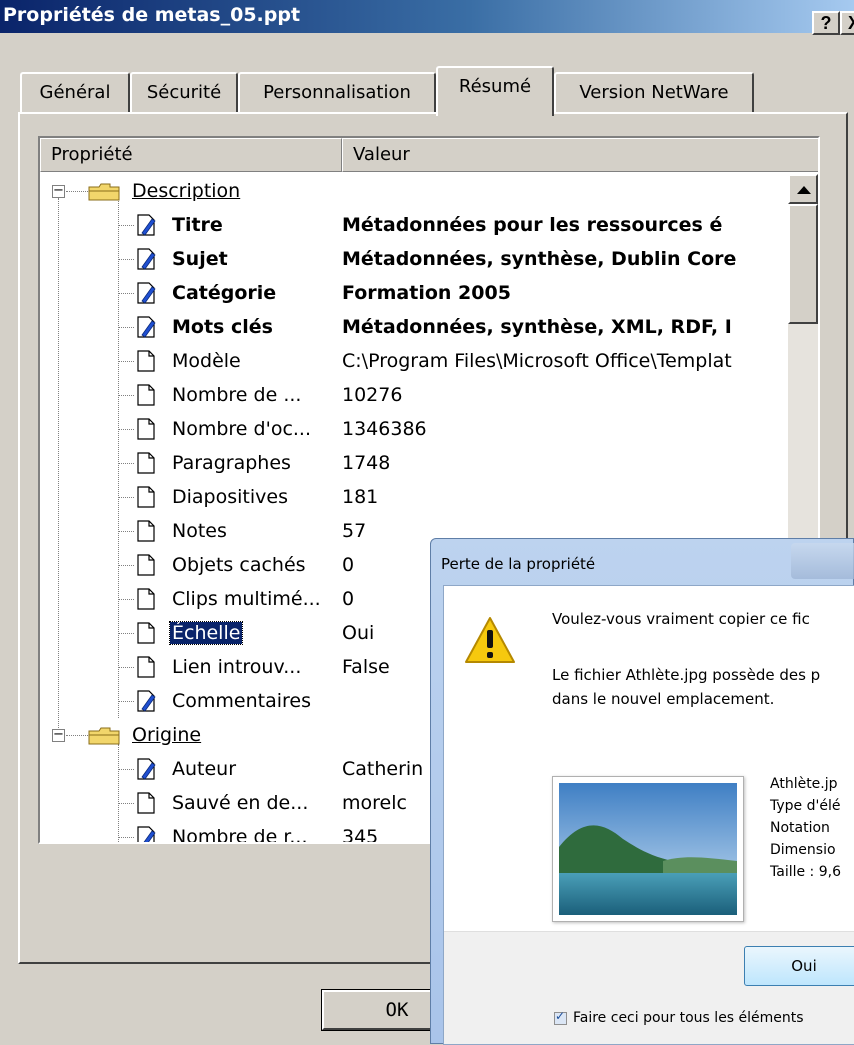  I want to click on property-name: Catégorie, so click(224, 293).